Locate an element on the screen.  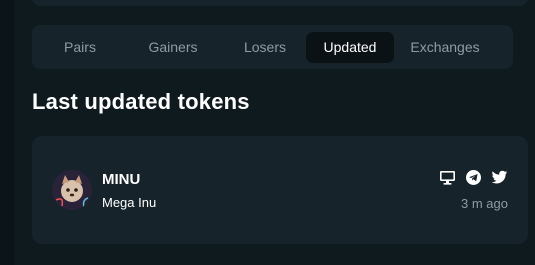
token-name: Mega Inu is located at coordinates (129, 202).